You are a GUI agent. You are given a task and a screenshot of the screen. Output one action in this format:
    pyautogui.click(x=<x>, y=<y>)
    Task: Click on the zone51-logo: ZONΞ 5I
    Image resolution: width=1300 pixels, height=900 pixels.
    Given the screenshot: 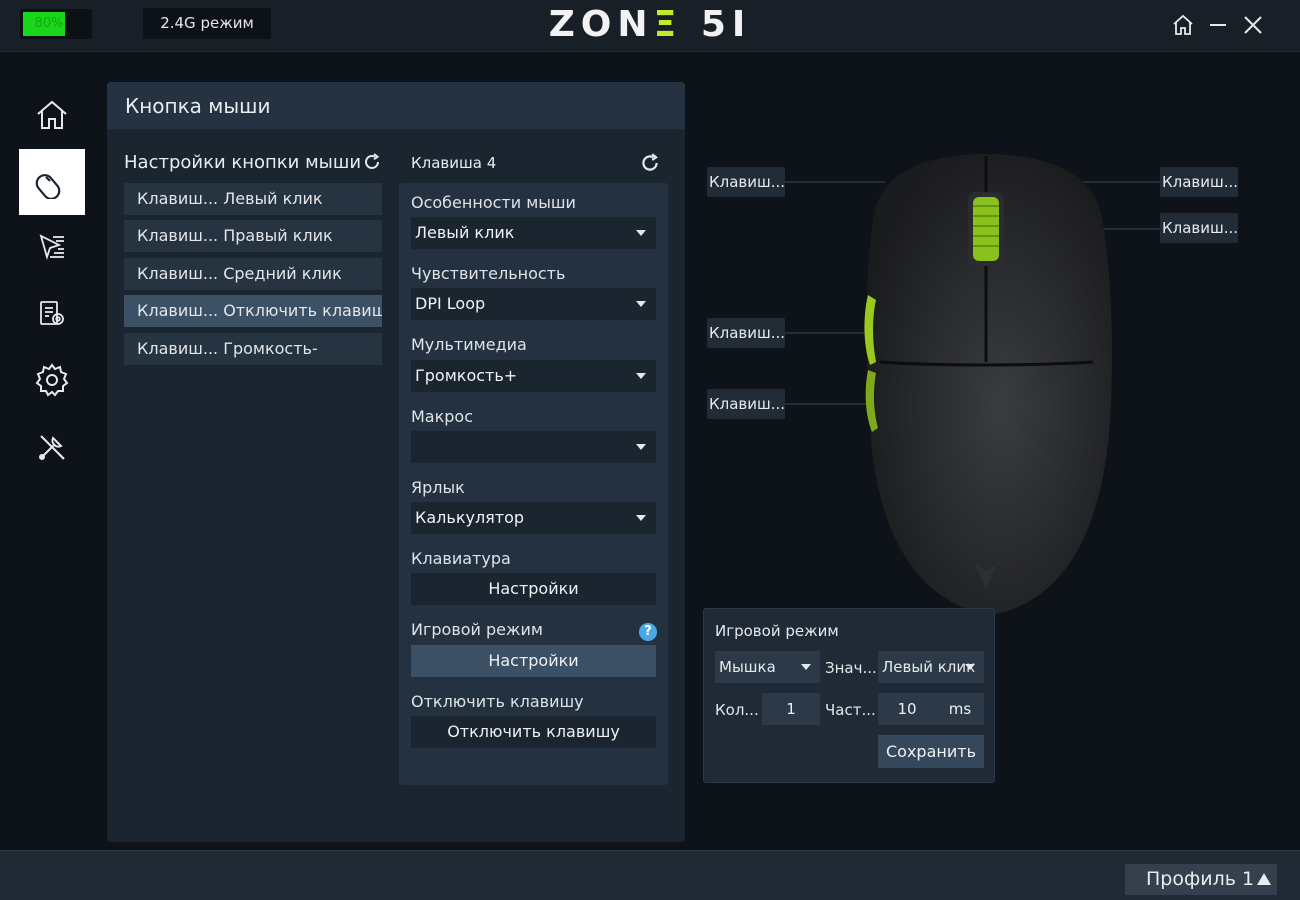 What is the action you would take?
    pyautogui.click(x=650, y=24)
    